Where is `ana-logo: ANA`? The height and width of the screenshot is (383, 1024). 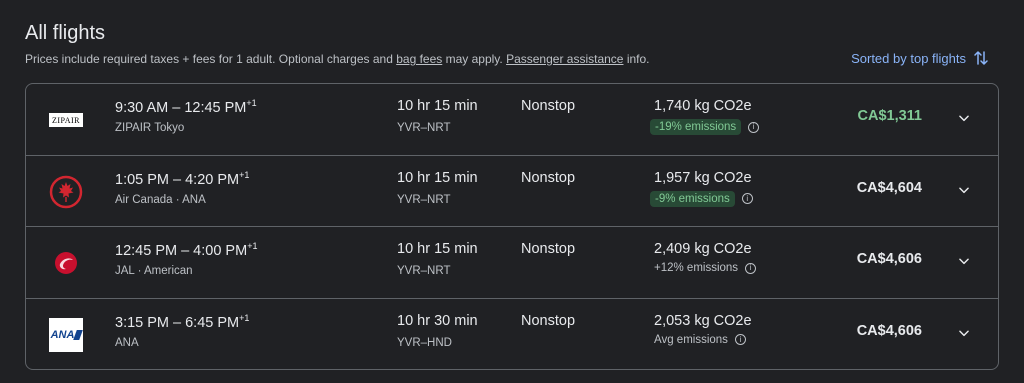 ana-logo: ANA is located at coordinates (66, 335).